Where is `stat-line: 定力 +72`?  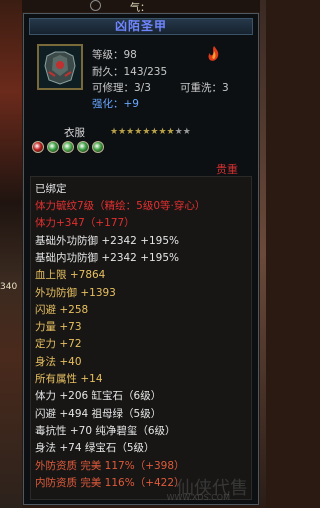 stat-line: 定力 +72 is located at coordinates (58, 344).